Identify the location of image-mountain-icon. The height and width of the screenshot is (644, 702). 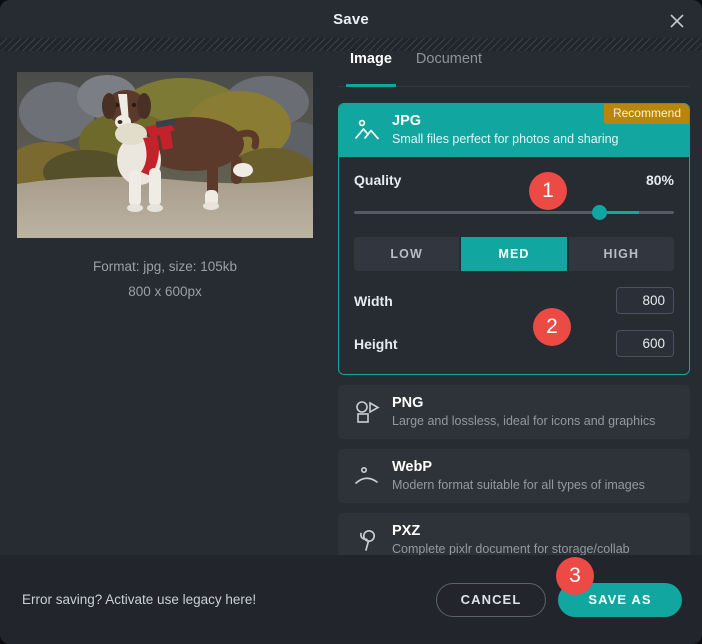
(367, 130).